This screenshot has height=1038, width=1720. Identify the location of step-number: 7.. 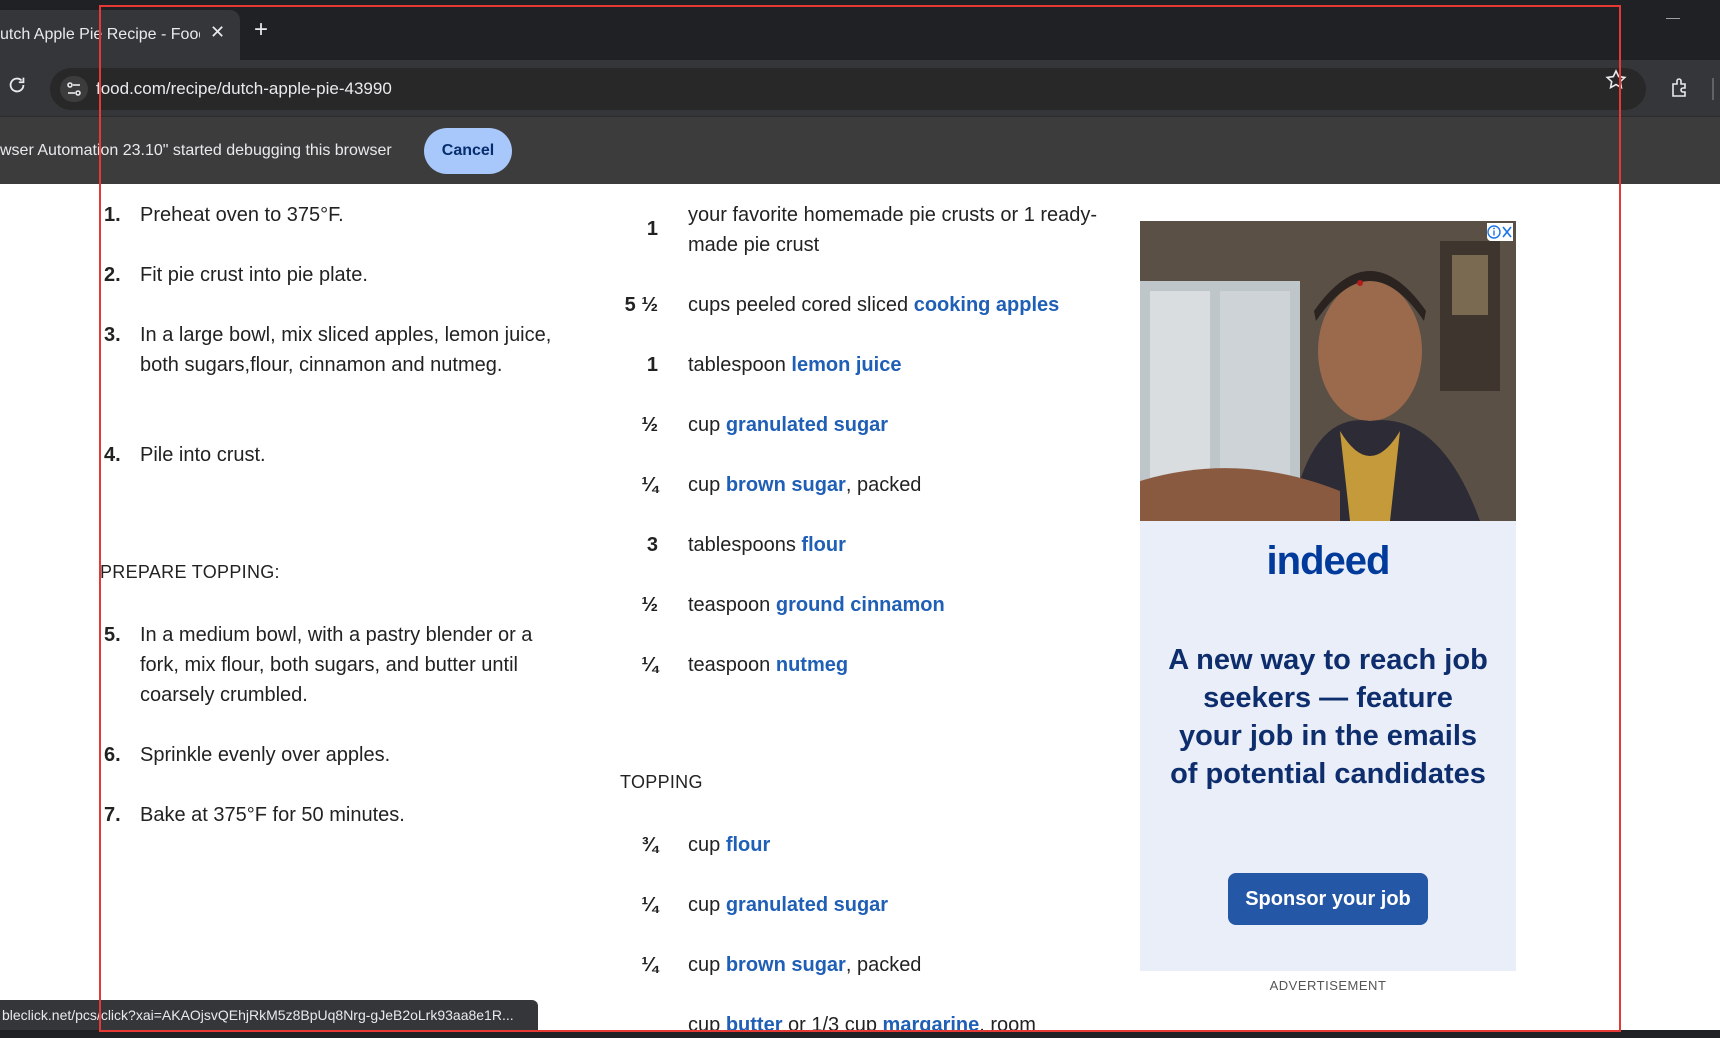
(112, 815).